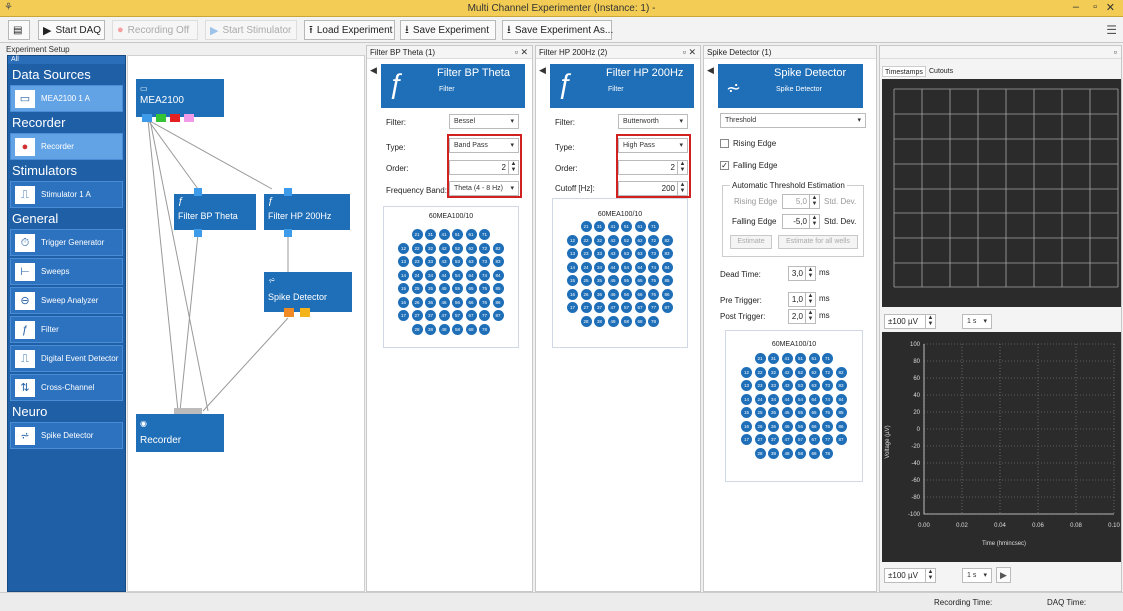 The height and width of the screenshot is (611, 1123). Describe the element at coordinates (667, 280) in the screenshot. I see `electrode-85: 85` at that location.